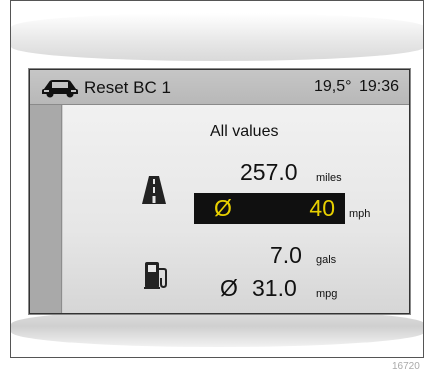 The image size is (433, 372). What do you see at coordinates (326, 260) in the screenshot?
I see `fuel-unit: gals` at bounding box center [326, 260].